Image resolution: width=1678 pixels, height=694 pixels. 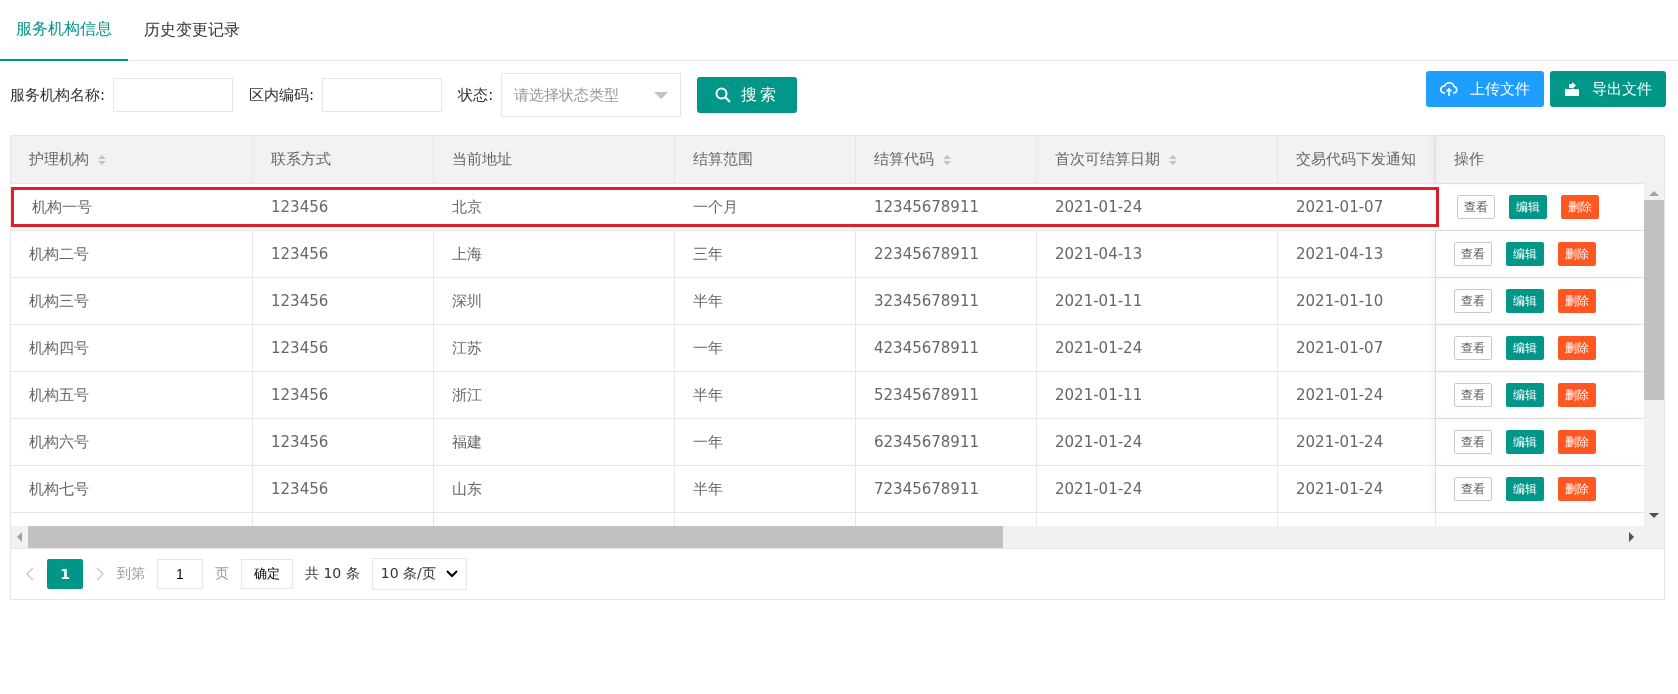 What do you see at coordinates (723, 95) in the screenshot?
I see `search-icon` at bounding box center [723, 95].